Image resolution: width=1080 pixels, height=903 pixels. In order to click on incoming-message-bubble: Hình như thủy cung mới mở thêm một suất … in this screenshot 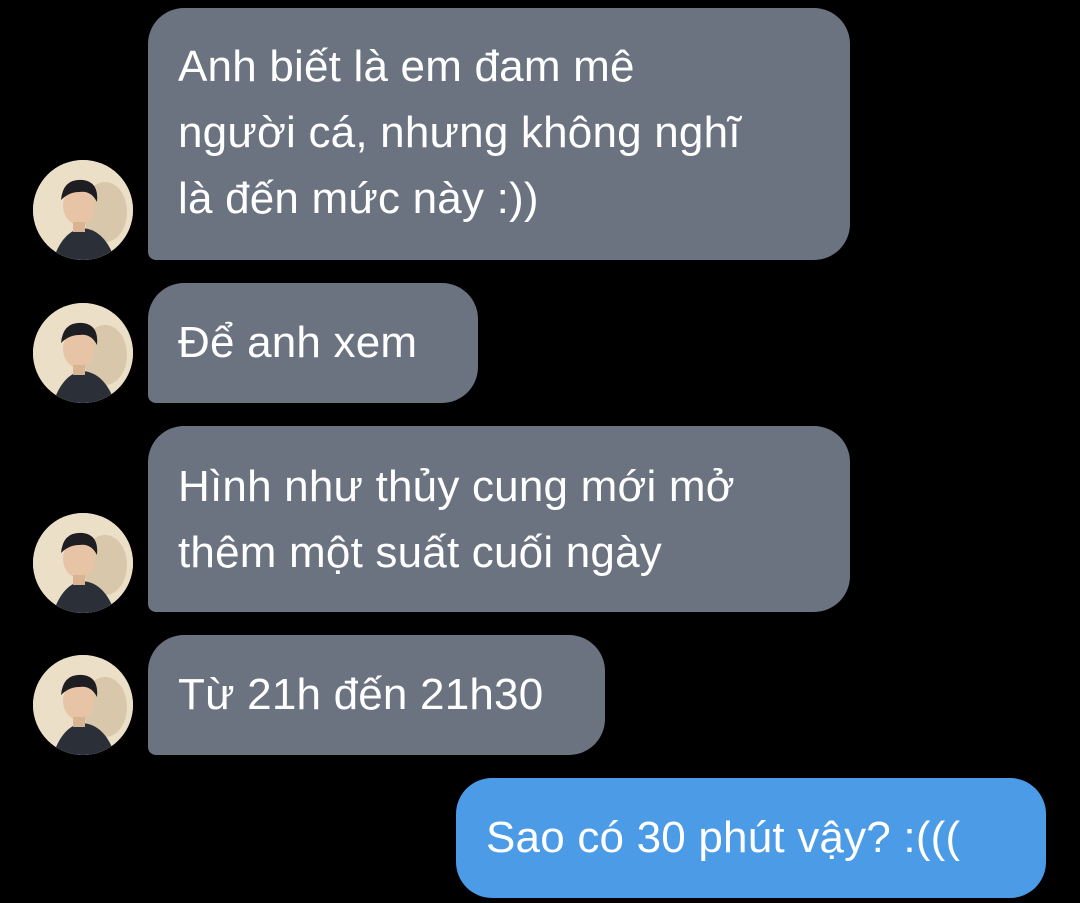, I will do `click(499, 519)`.